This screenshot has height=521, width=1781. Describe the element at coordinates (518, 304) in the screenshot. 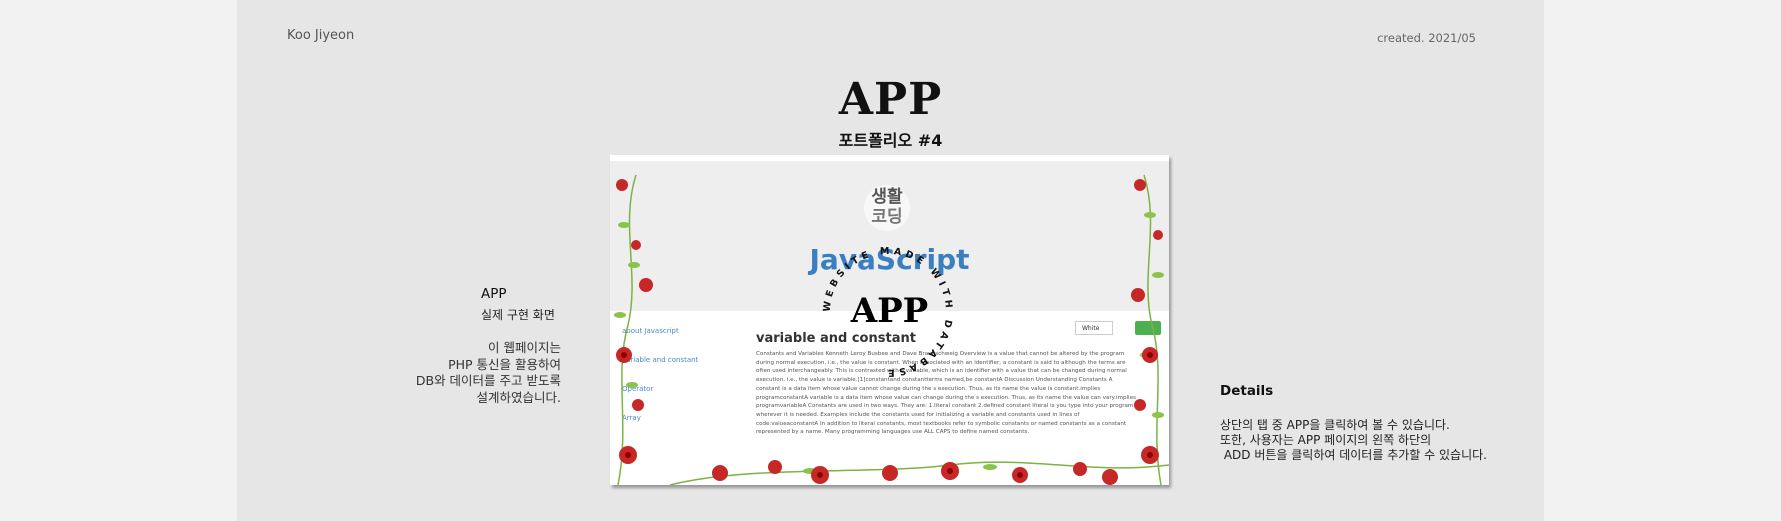

I see `left-caption: APP 실제 구현 화면` at that location.